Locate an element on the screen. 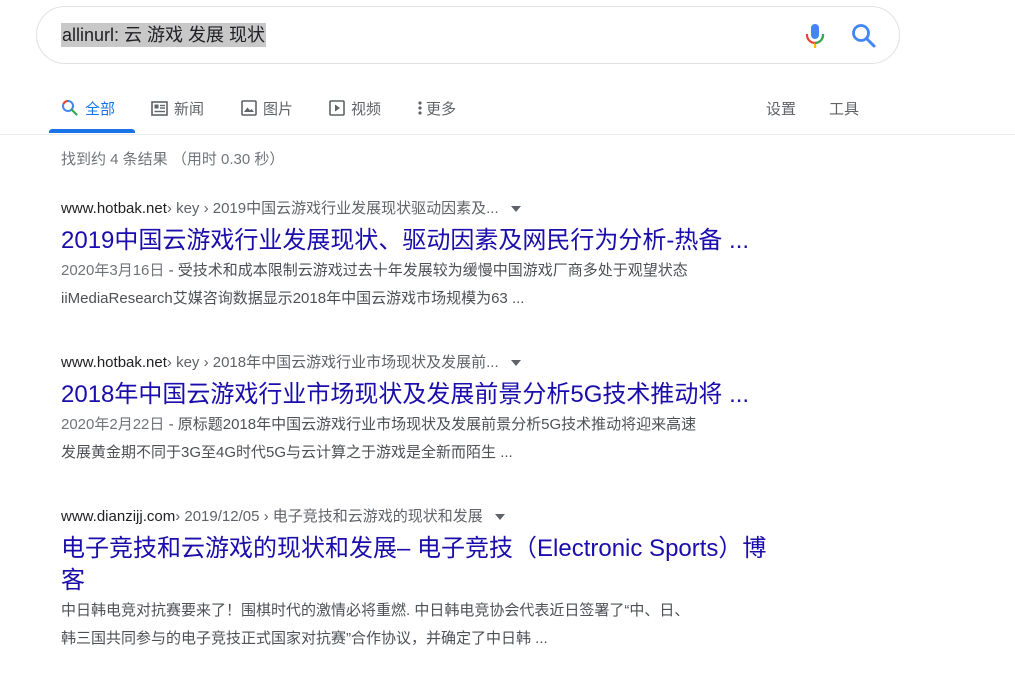 This screenshot has width=1015, height=678. snippet-text: - 受技术和成本限制云游戏过去十年发展较为缓慢中国游戏厂商多处于观望状态 is located at coordinates (426, 270).